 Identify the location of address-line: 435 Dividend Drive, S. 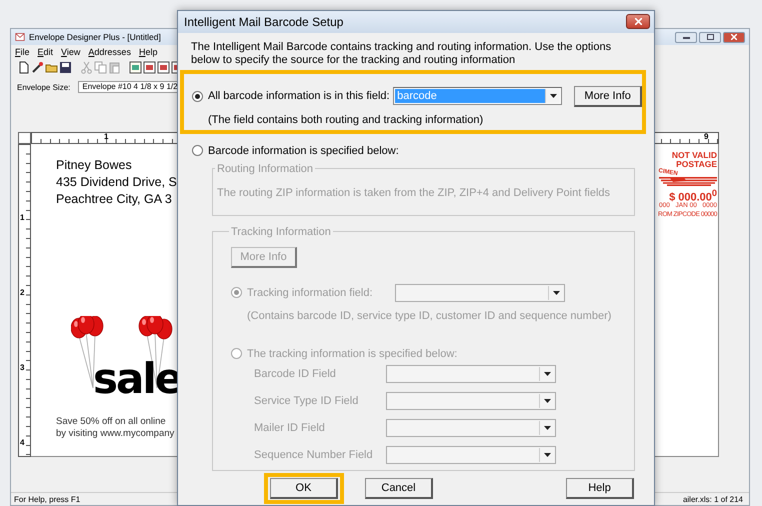
(116, 182).